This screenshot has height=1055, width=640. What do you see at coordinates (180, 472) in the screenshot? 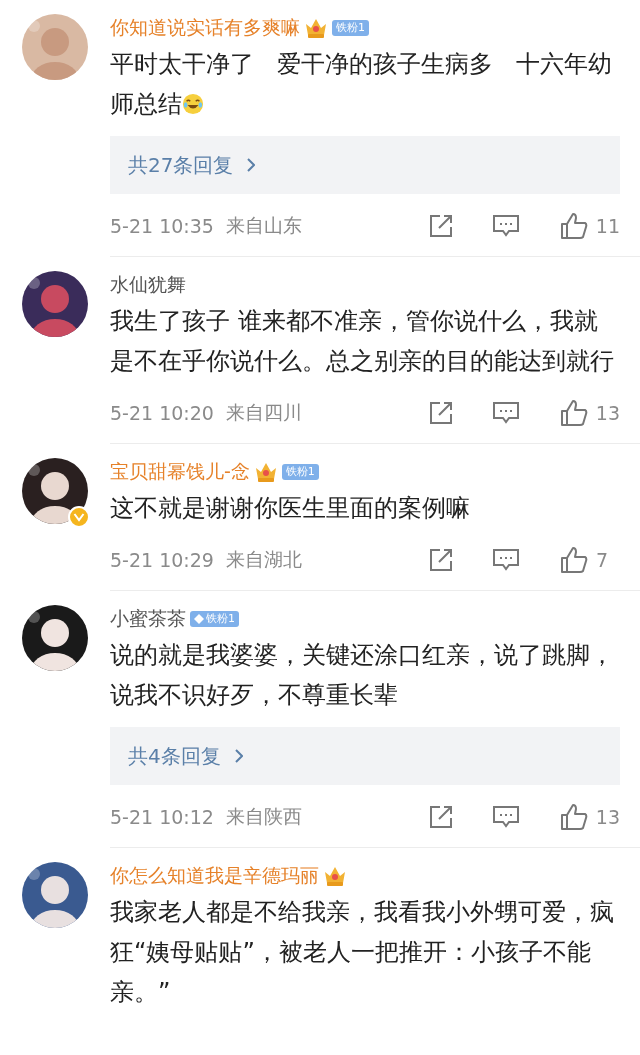
I see `username: 宝贝甜幂饯儿-念` at bounding box center [180, 472].